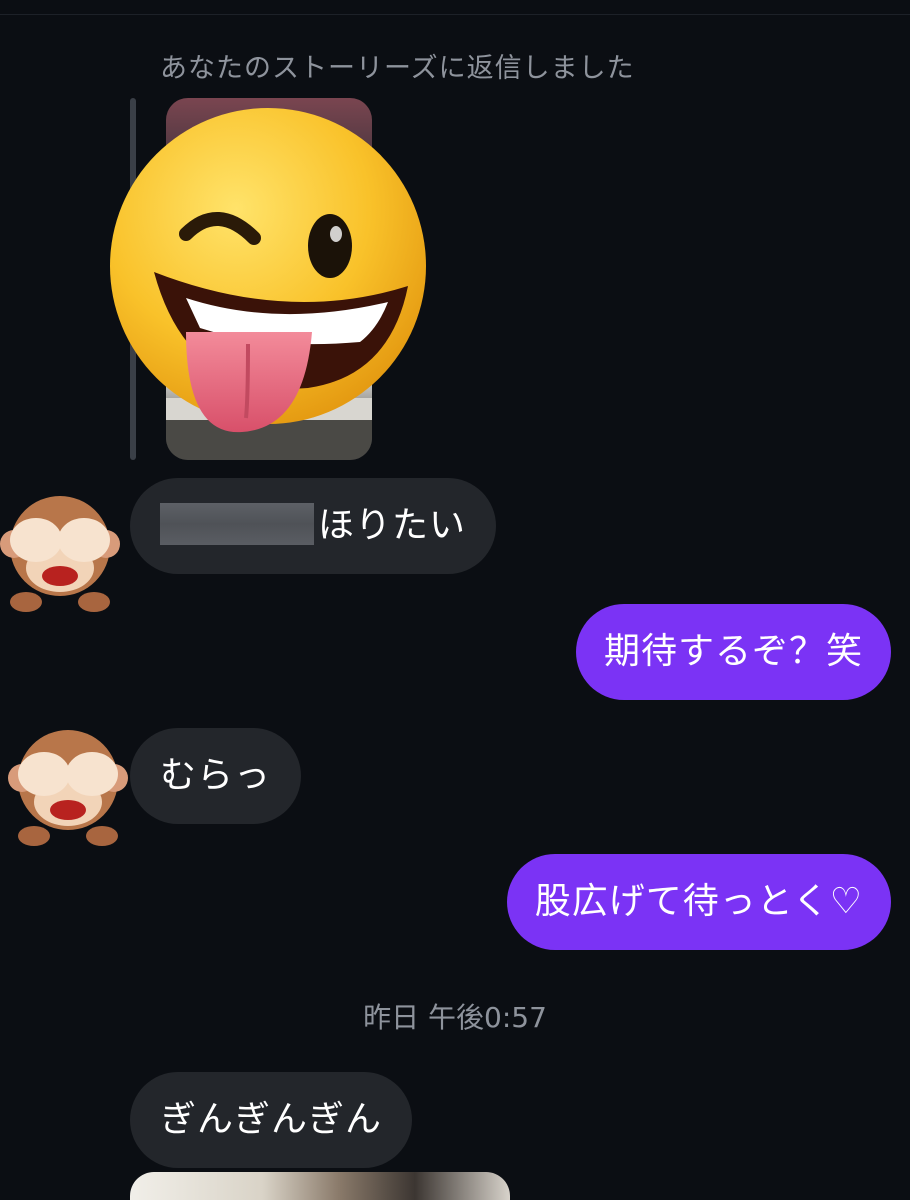  I want to click on message-bubble-received: ほりたい, so click(313, 526).